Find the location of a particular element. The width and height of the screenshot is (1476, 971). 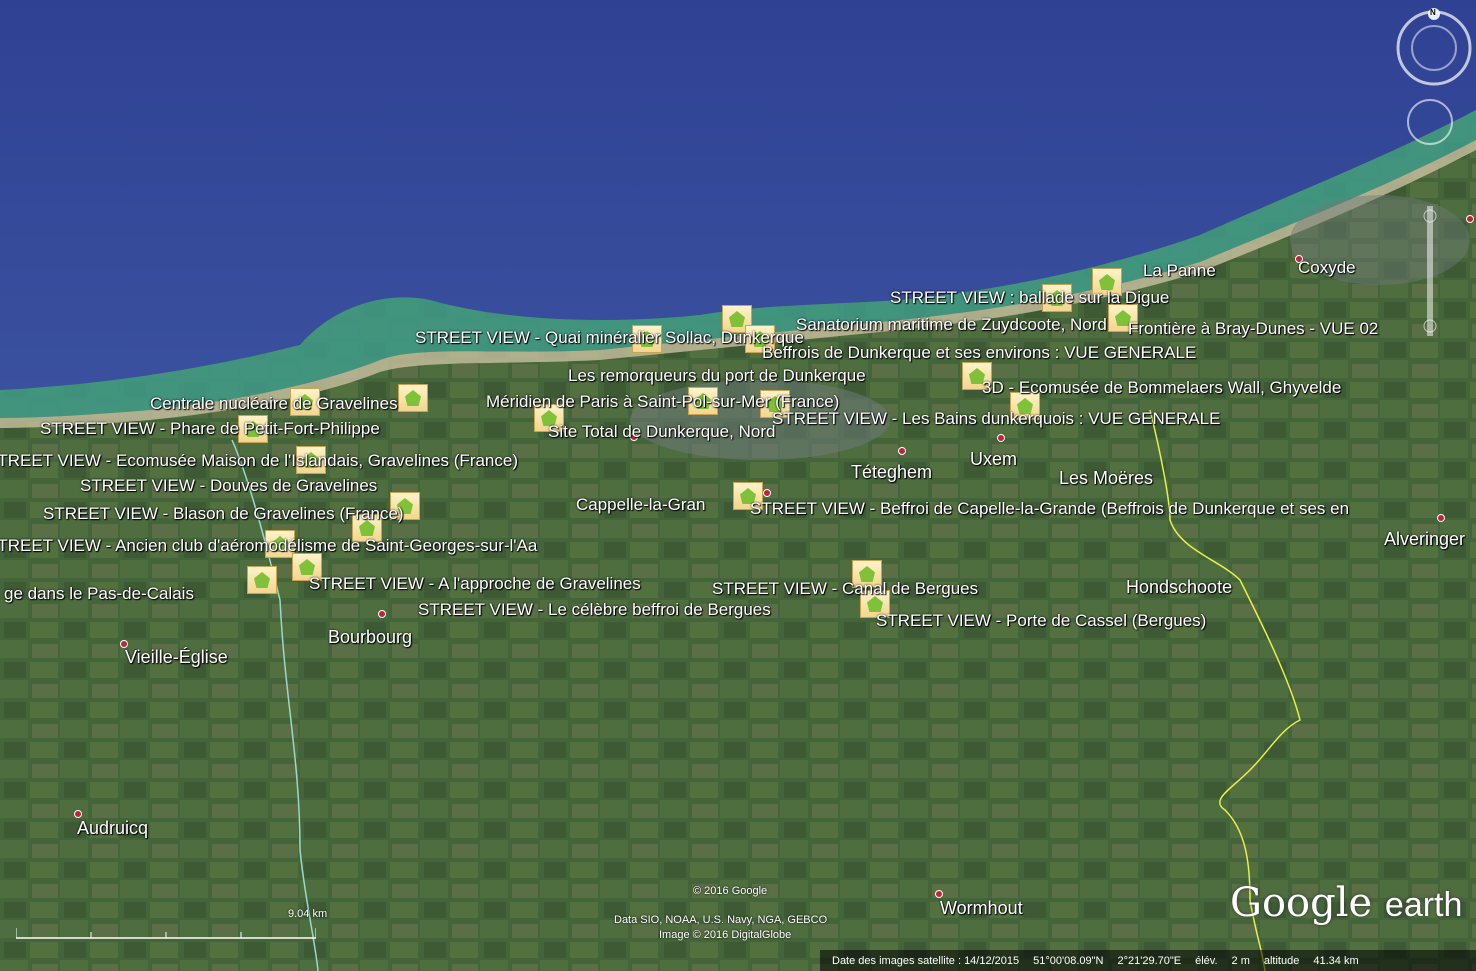

town-label: Bourbourg is located at coordinates (370, 637).